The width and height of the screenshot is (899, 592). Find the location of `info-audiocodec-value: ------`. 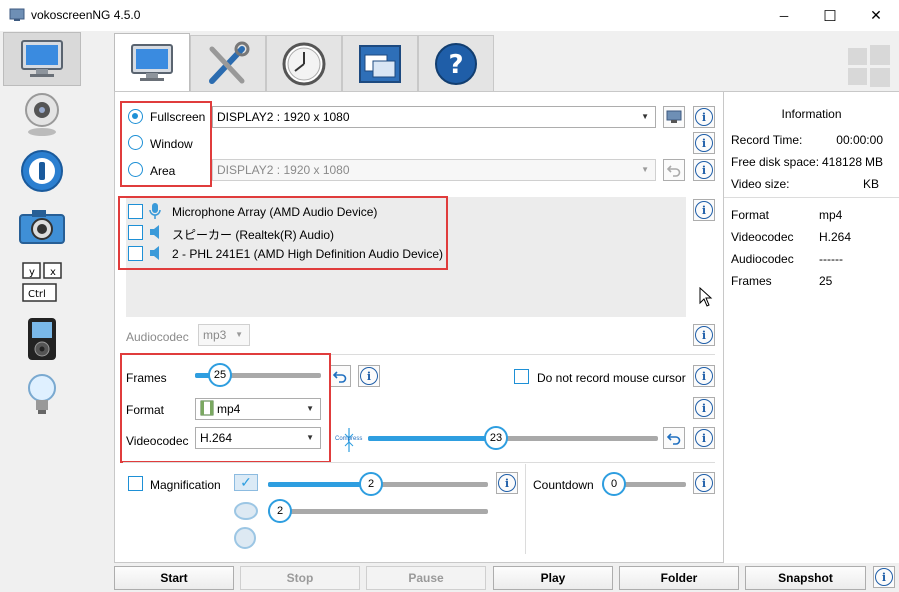

info-audiocodec-value: ------ is located at coordinates (831, 259).